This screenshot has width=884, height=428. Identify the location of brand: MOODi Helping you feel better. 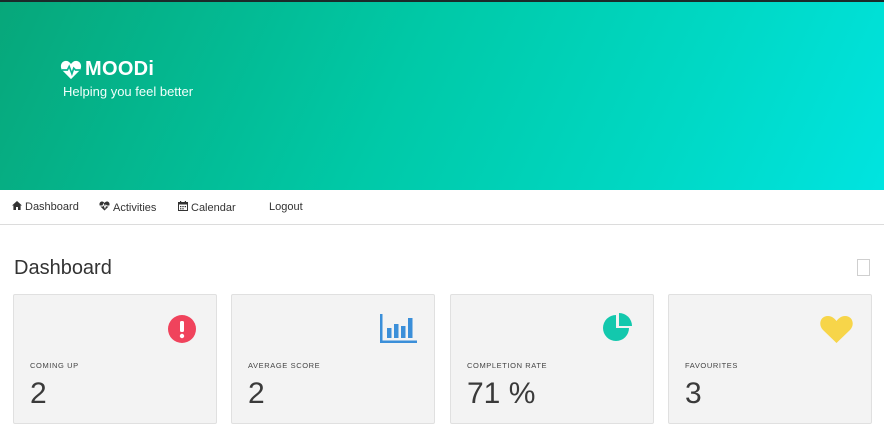
(126, 78).